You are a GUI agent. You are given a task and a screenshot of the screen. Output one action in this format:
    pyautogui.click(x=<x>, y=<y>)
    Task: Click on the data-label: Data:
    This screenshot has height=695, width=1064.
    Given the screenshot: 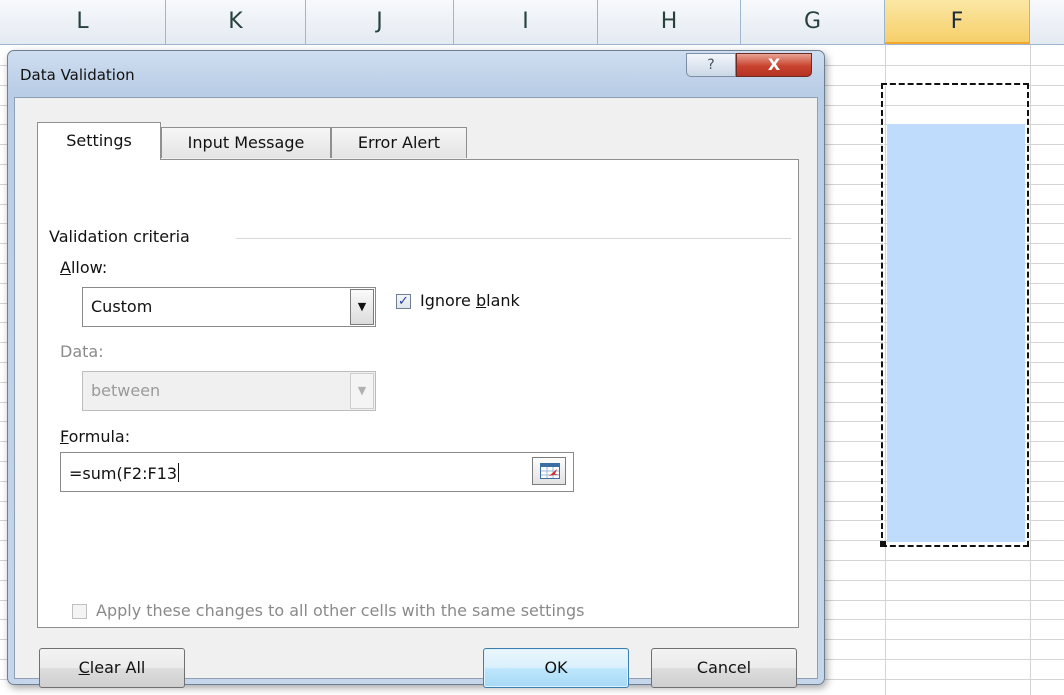 What is the action you would take?
    pyautogui.click(x=82, y=351)
    